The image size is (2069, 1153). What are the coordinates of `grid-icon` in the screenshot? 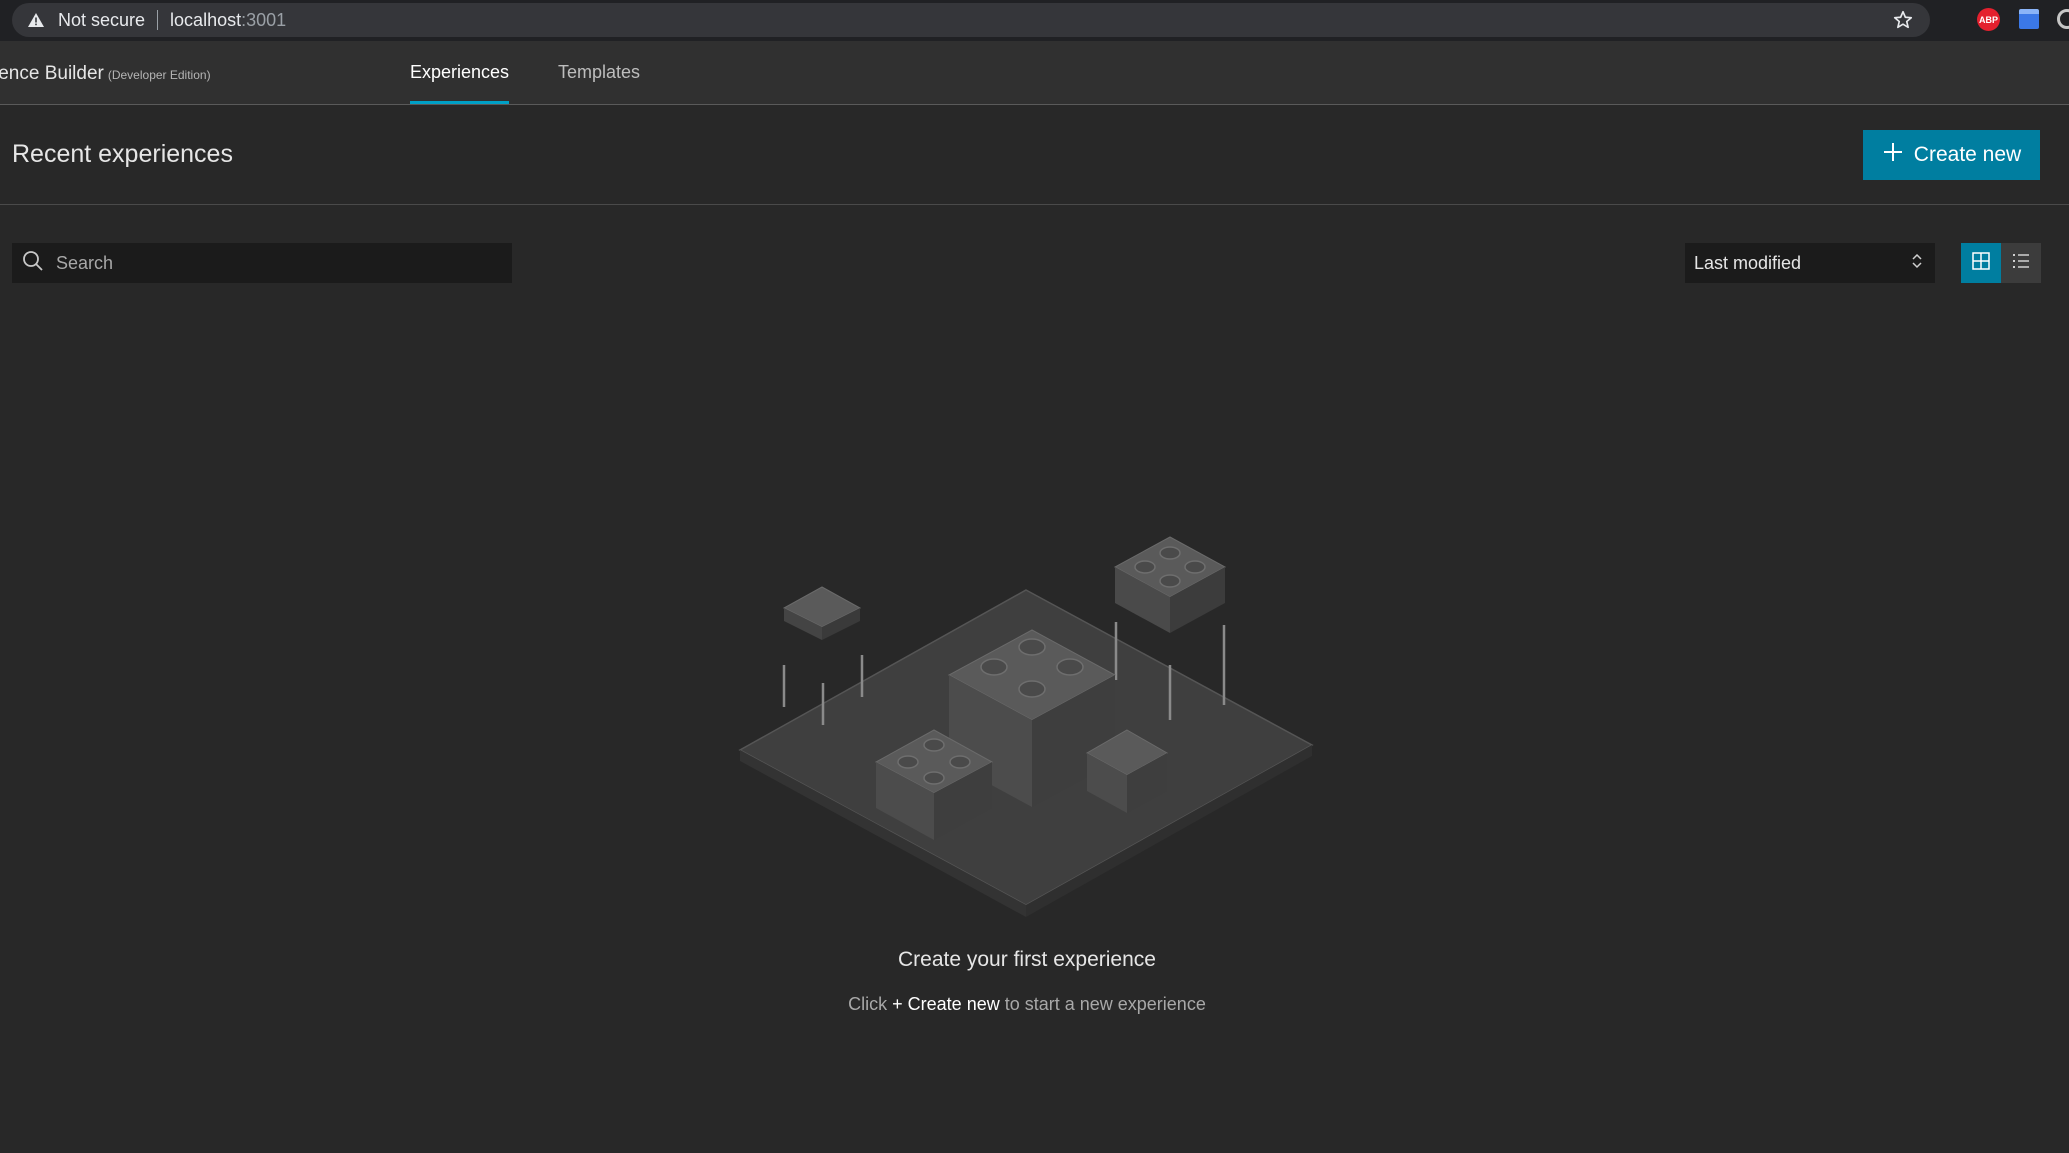 It's located at (1981, 263).